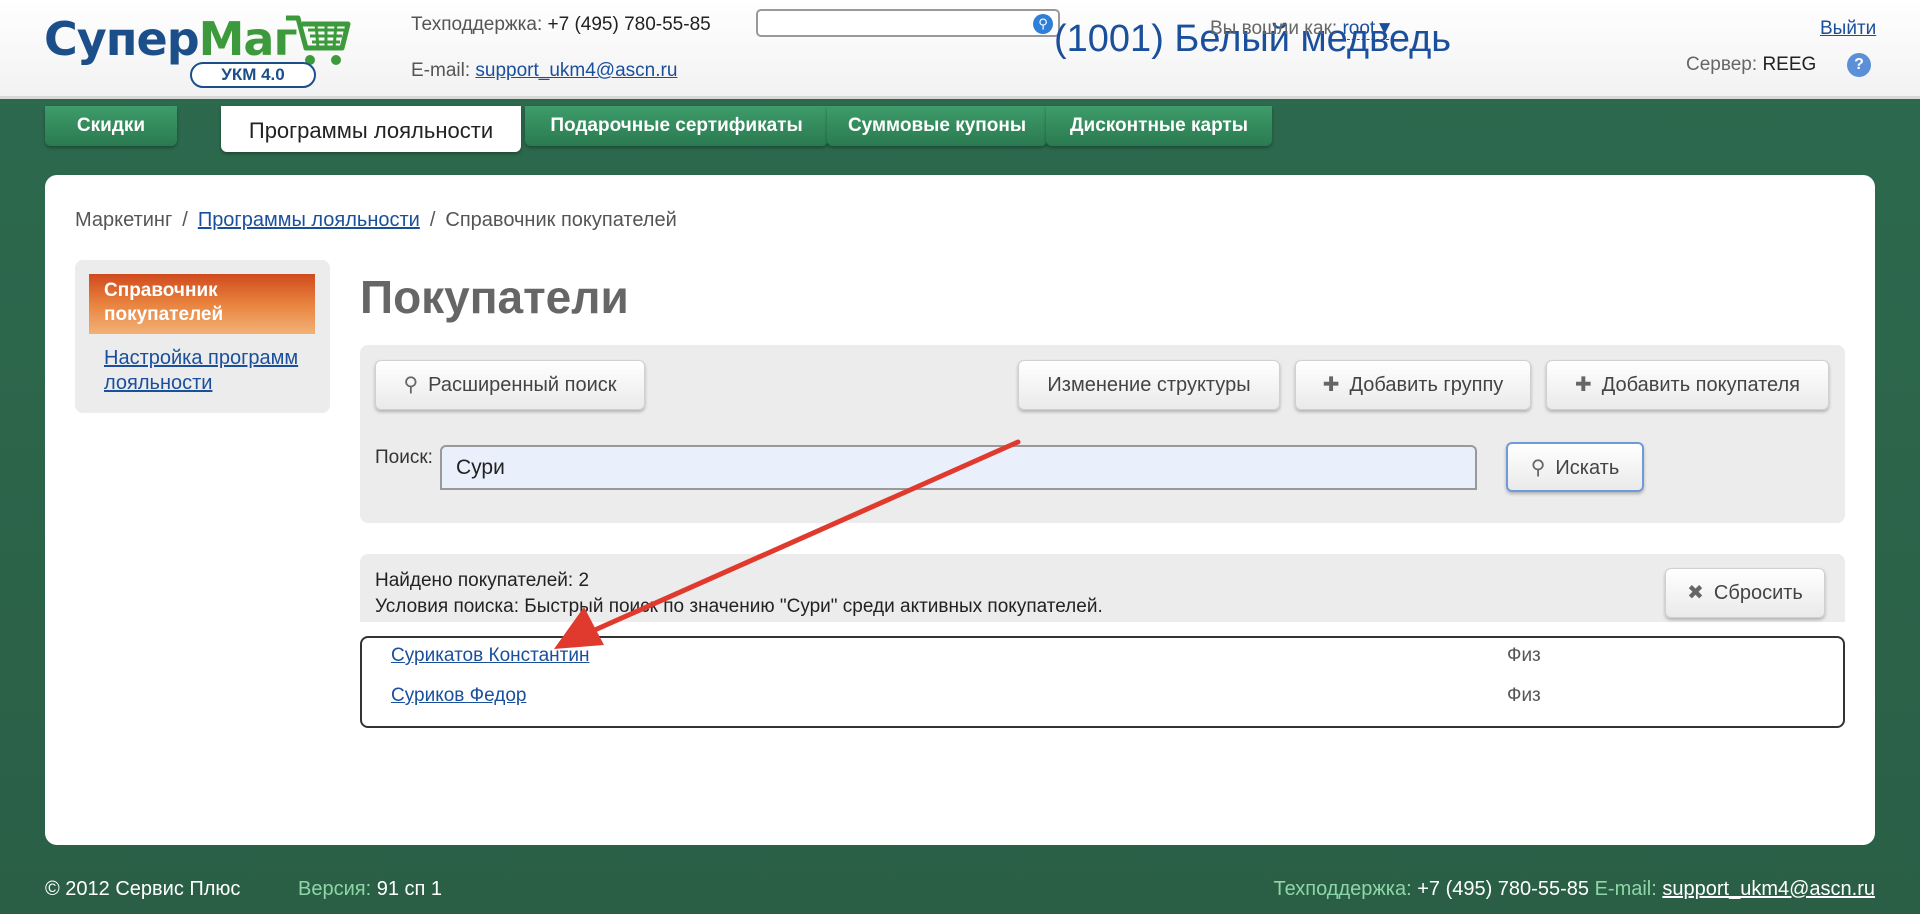 The height and width of the screenshot is (914, 1920). I want to click on footer-email-link: support_ukm4@ascn.ru, so click(1768, 889).